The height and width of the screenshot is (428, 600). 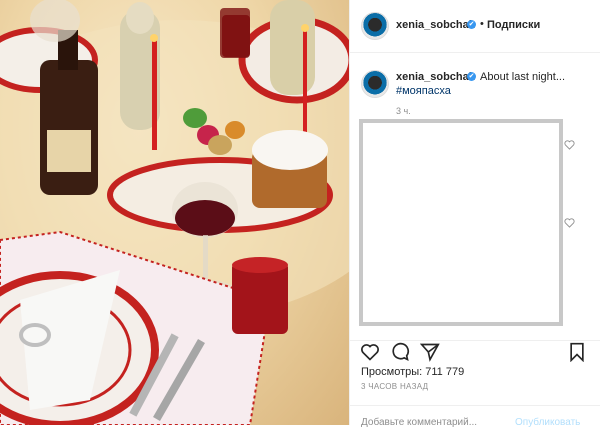 I want to click on caption-timestamp: 3 ч., so click(x=403, y=111).